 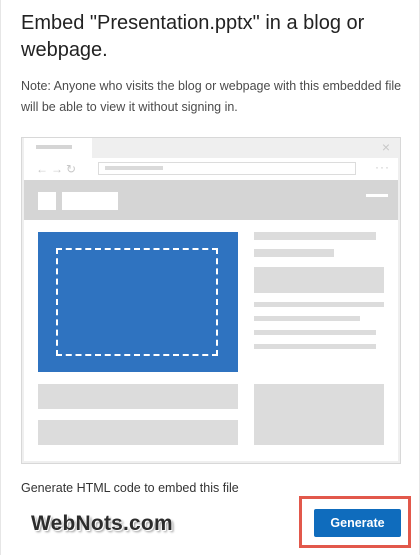 I want to click on illustration-toolbar: ←→↻ ···, so click(x=211, y=169).